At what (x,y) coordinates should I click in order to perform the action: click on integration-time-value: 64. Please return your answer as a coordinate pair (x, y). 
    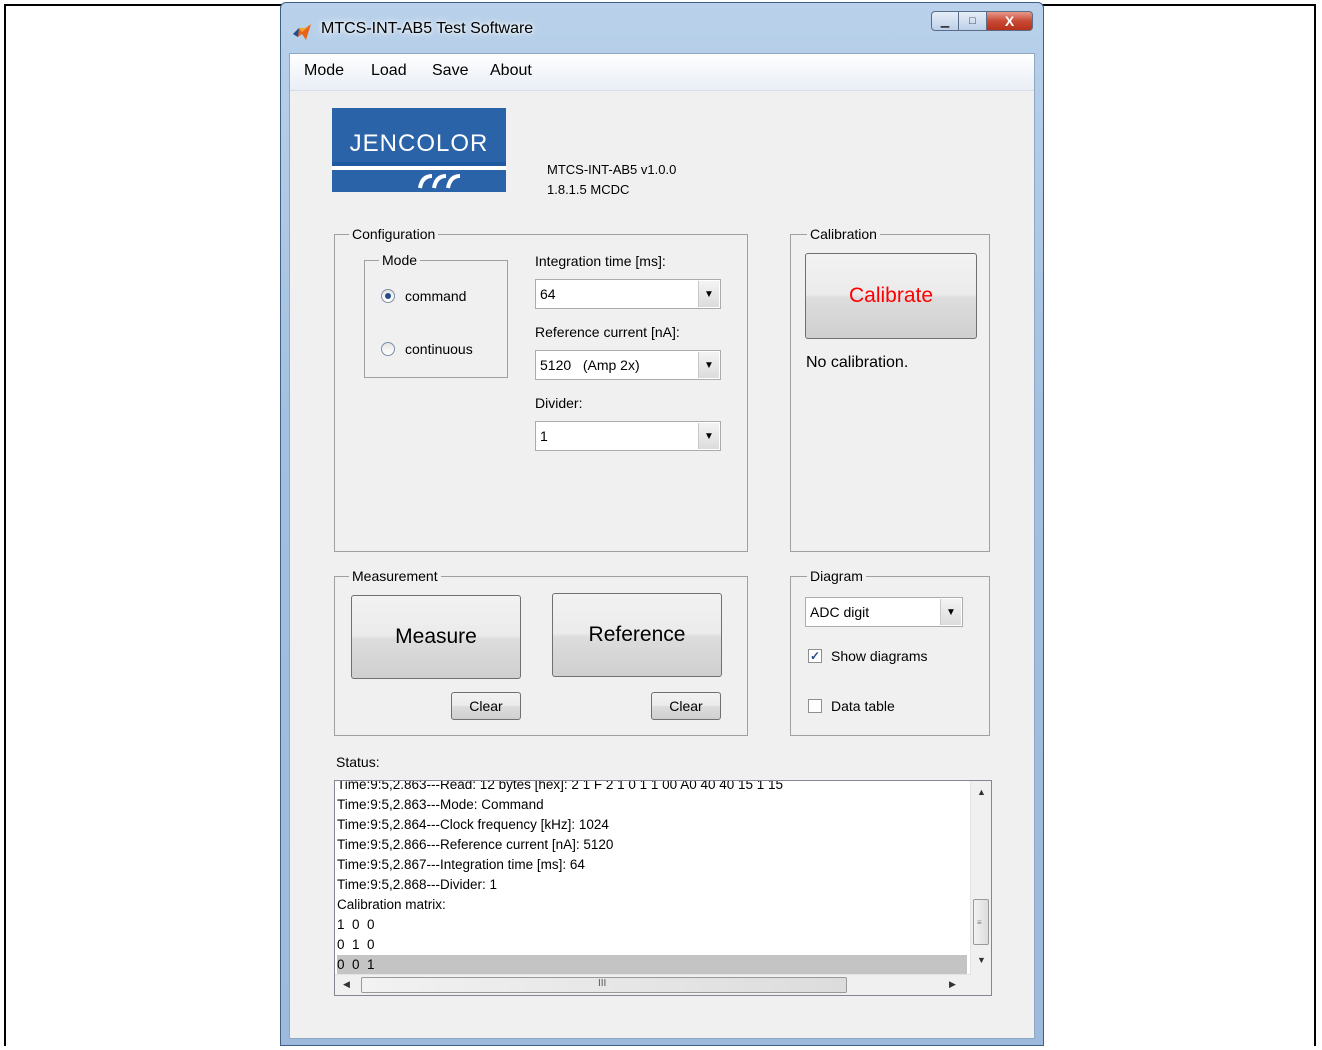
    Looking at the image, I should click on (548, 294).